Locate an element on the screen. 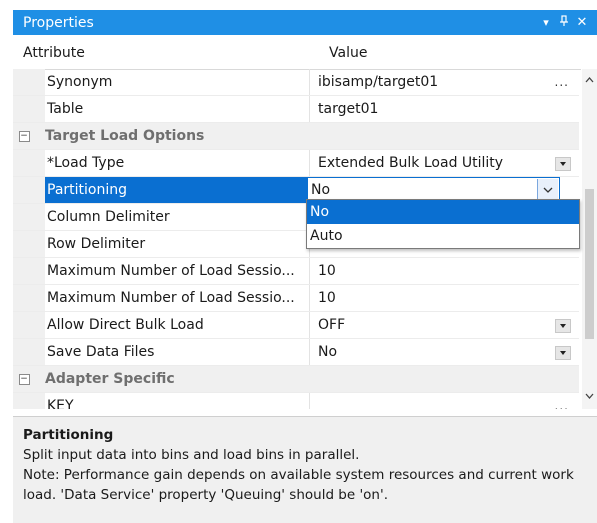 The height and width of the screenshot is (523, 597). property-name: Row Delimiter is located at coordinates (177, 244).